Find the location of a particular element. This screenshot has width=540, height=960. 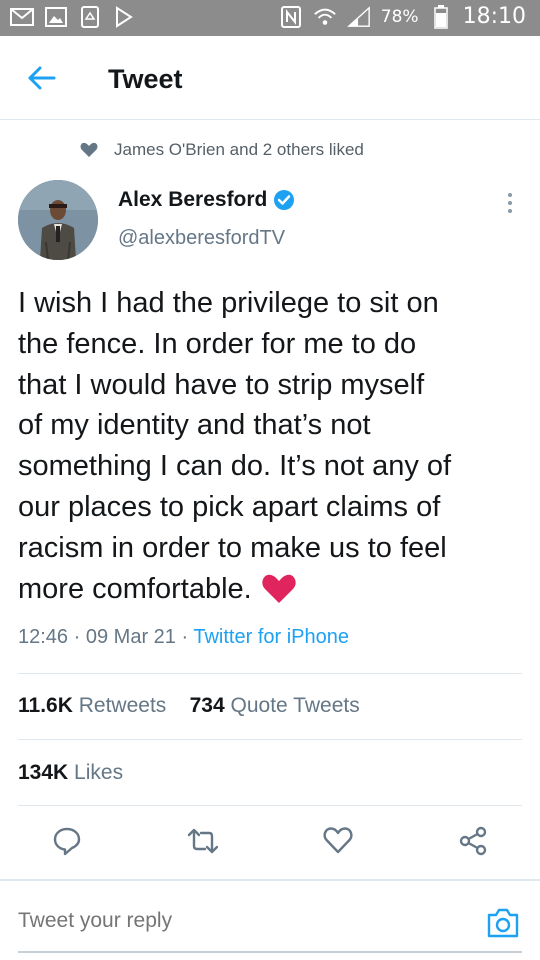

tweet-meta: 12:46 · 09 Mar 21 · Twitter for iPhone is located at coordinates (183, 637).